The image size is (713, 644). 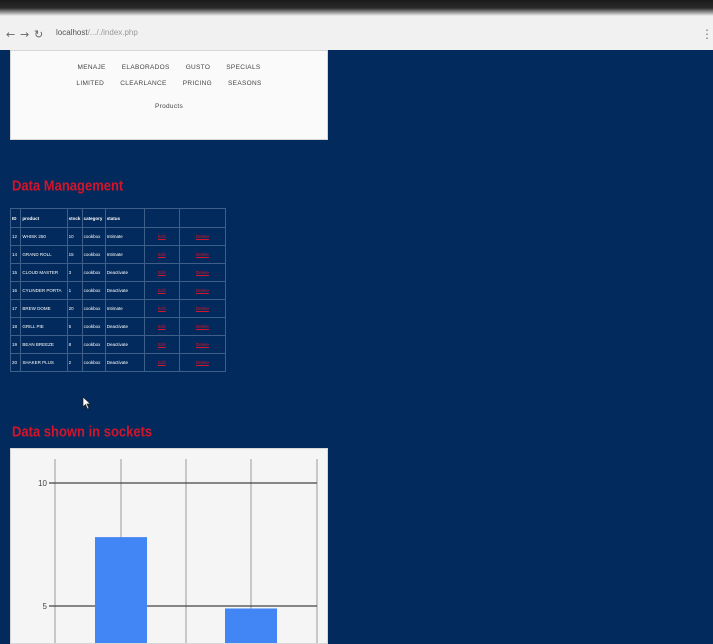 I want to click on url-path: /..././index.php, so click(x=112, y=32).